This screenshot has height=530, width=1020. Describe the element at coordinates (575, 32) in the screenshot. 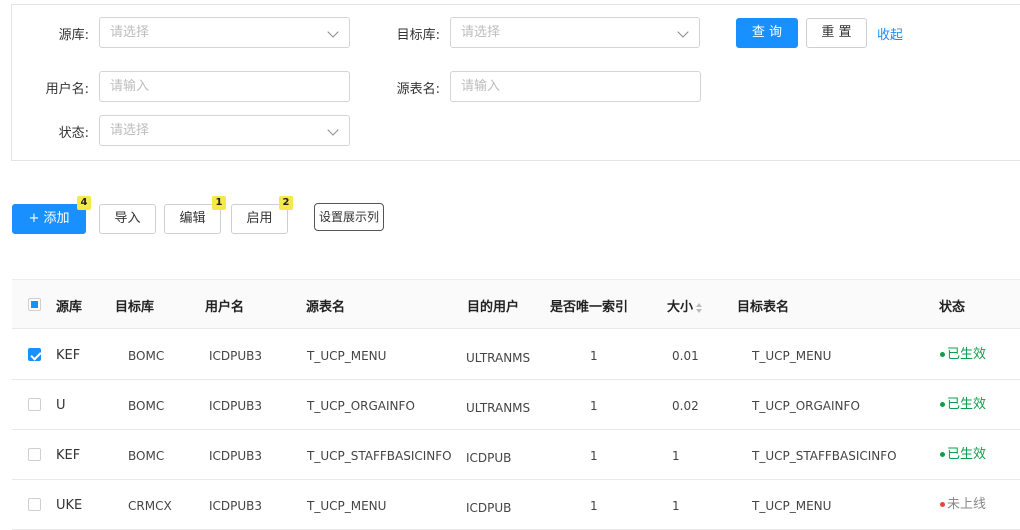

I see `target-db-select: 请选择` at that location.